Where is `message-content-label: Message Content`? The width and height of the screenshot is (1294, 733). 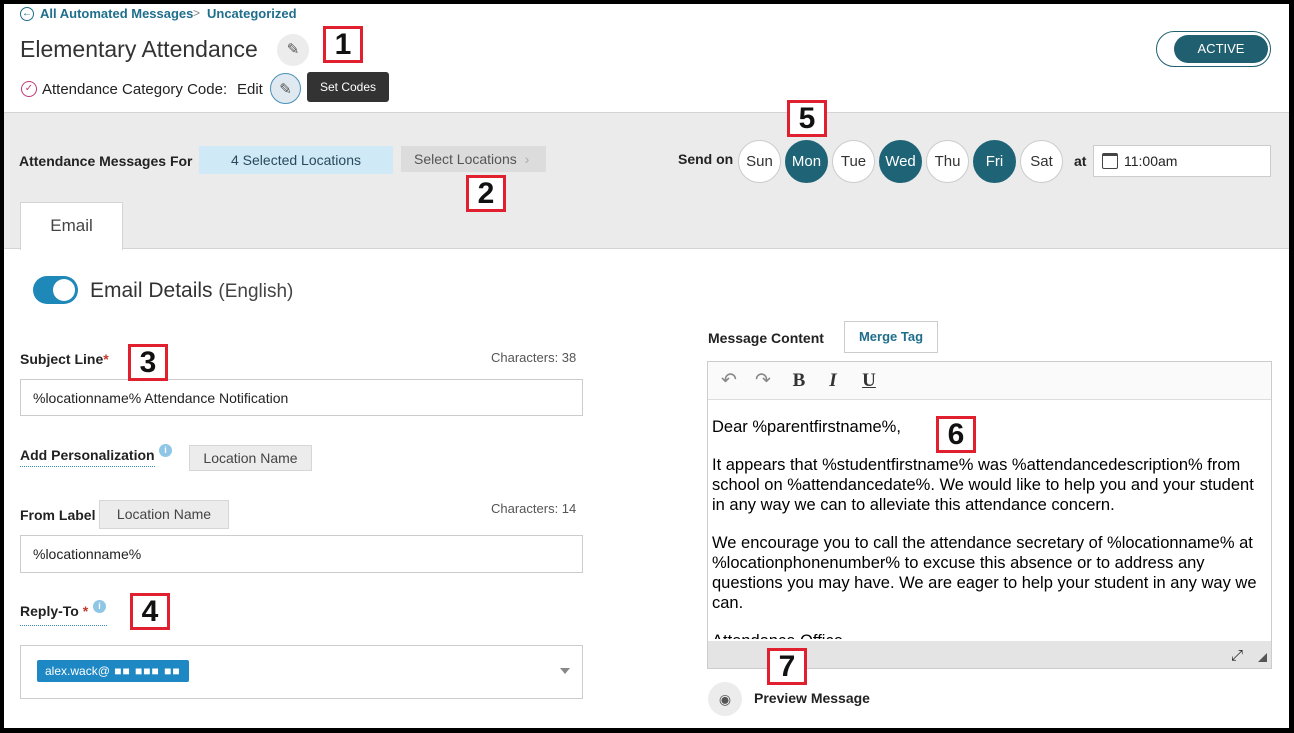 message-content-label: Message Content is located at coordinates (766, 338).